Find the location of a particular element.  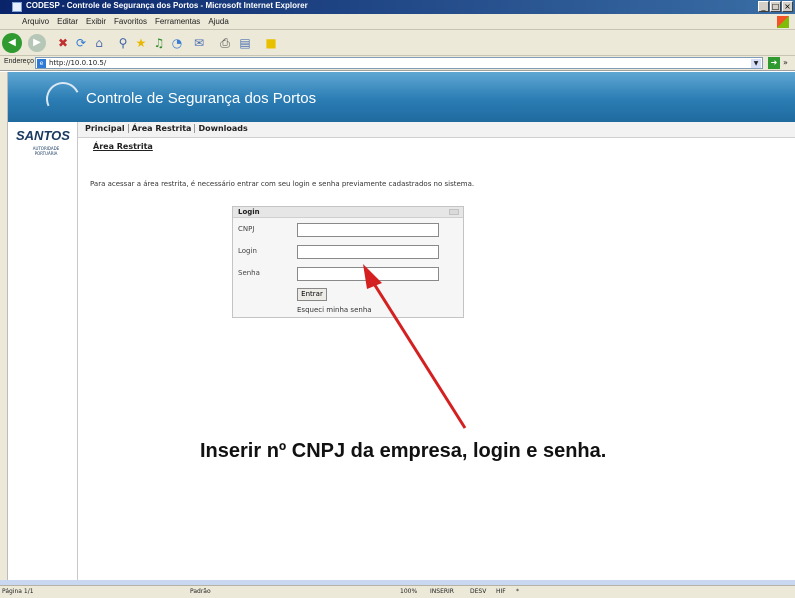

minimize-button: _ is located at coordinates (763, 6).